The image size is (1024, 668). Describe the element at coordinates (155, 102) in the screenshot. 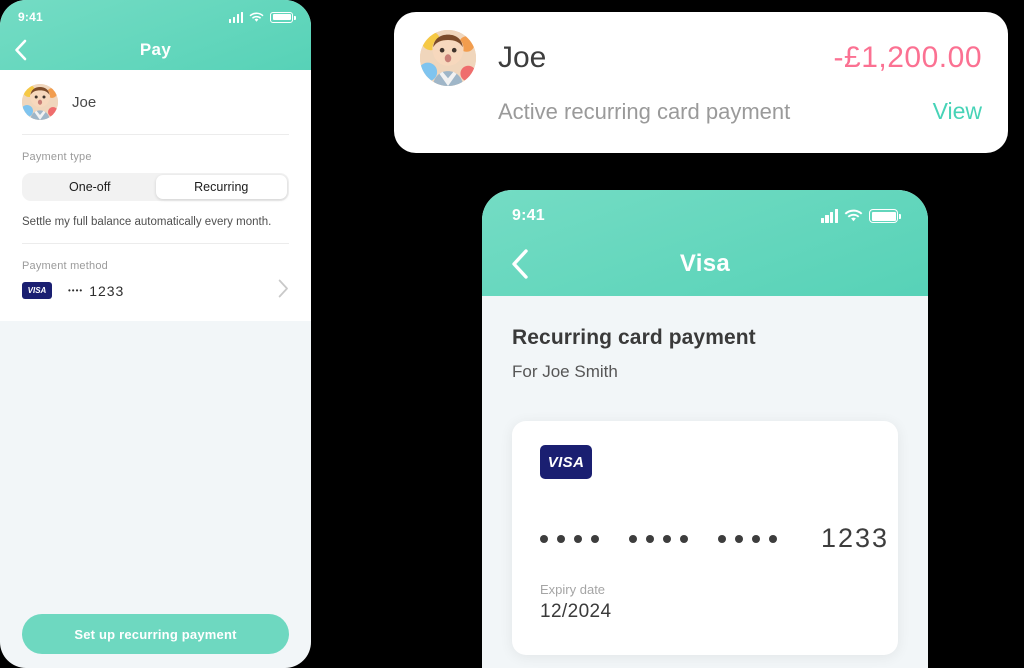

I see `payee-row: Joe` at that location.